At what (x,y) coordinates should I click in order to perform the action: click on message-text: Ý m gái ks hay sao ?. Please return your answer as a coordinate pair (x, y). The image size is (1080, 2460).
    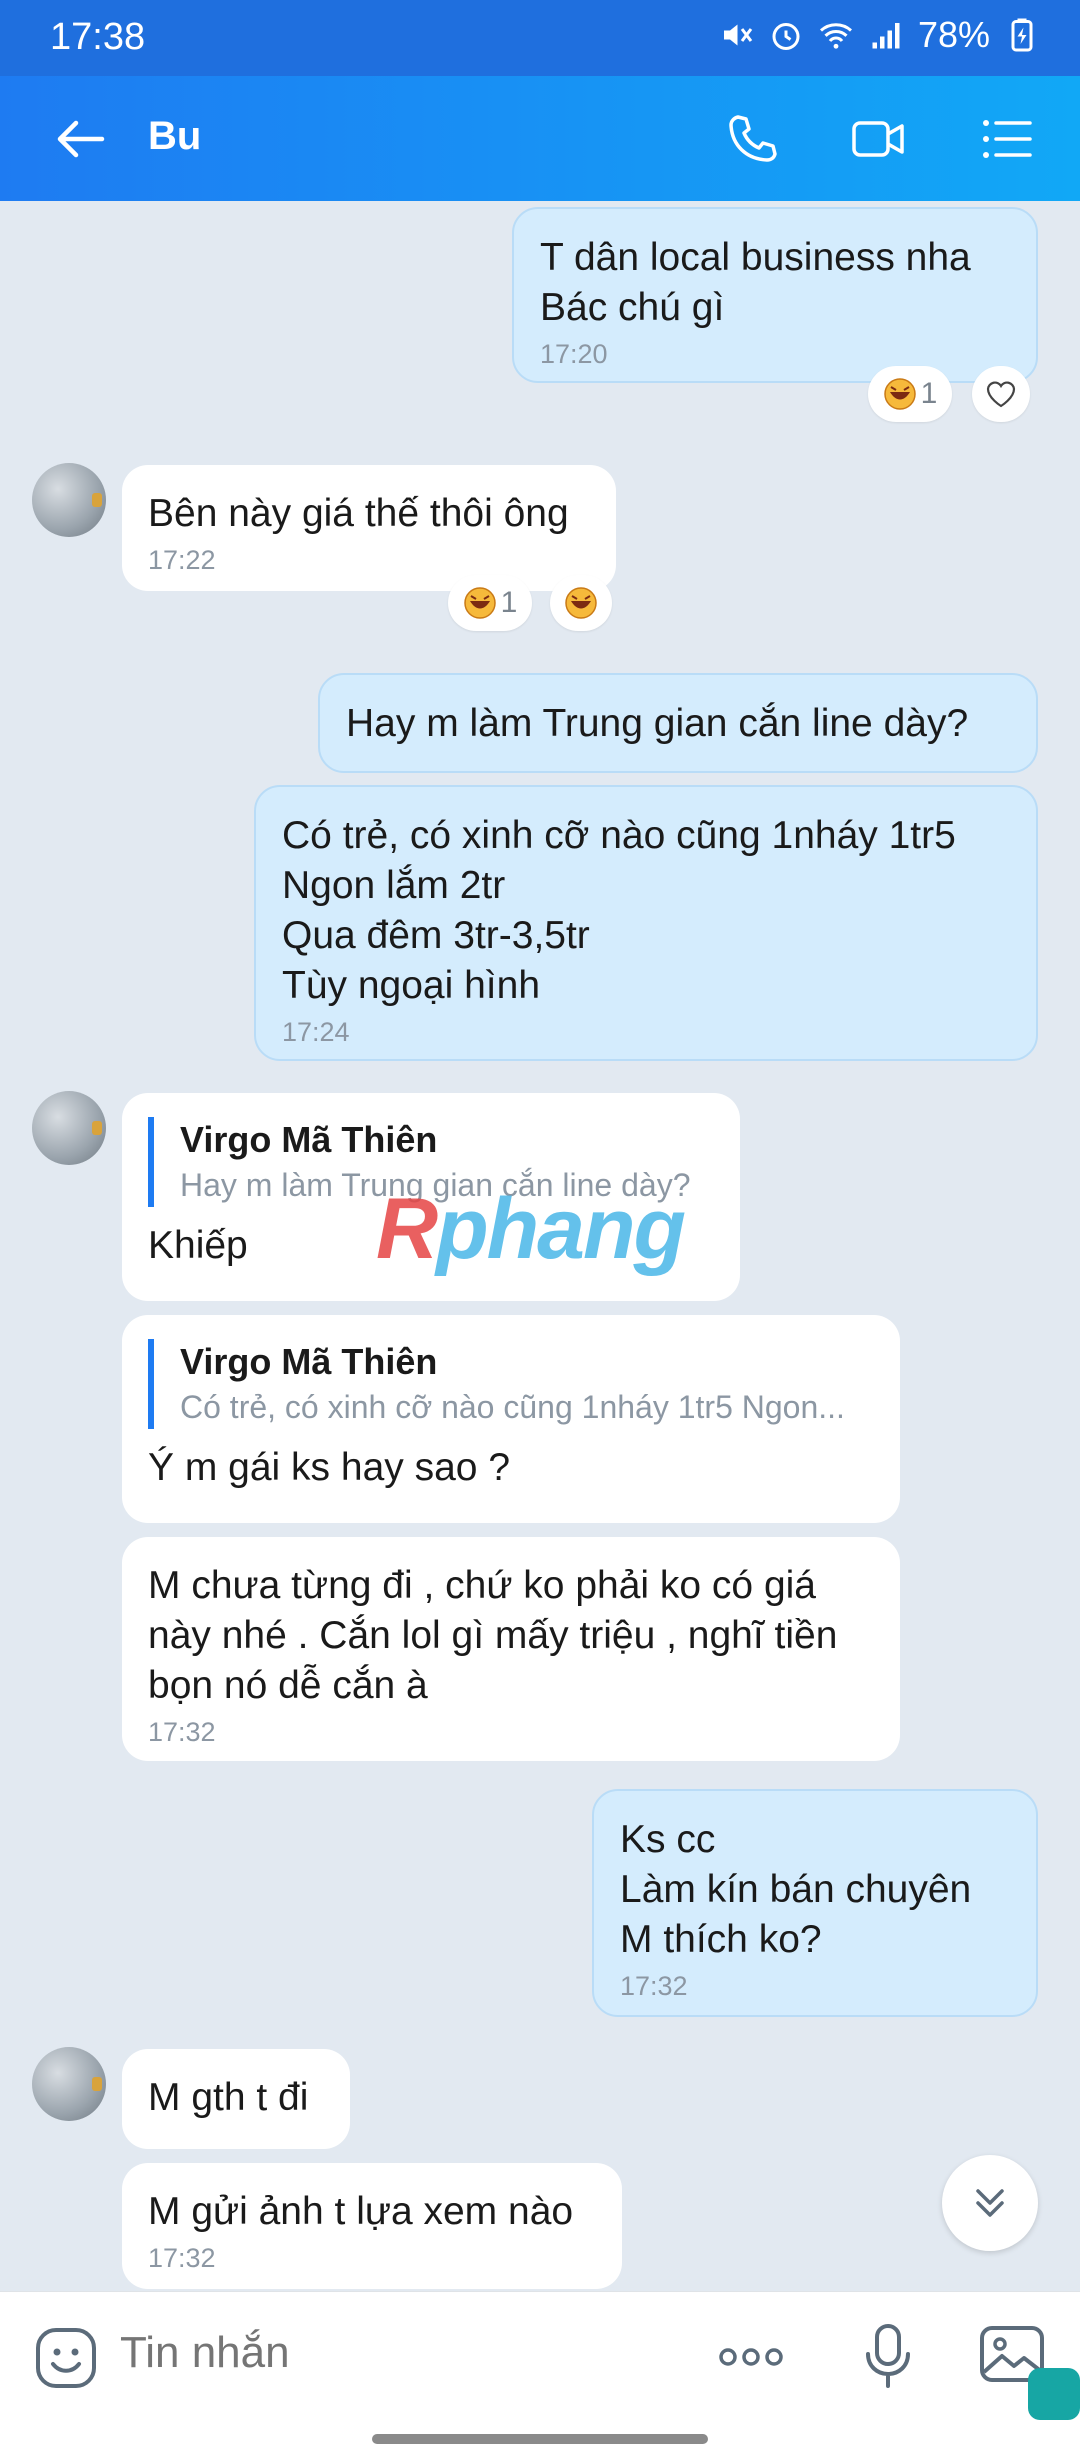
    Looking at the image, I should click on (329, 1467).